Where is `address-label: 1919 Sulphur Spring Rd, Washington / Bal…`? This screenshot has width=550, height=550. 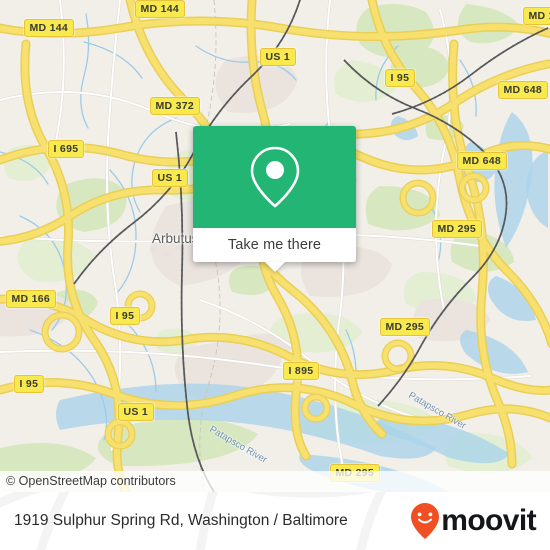
address-label: 1919 Sulphur Spring Rd, Washington / Bal… is located at coordinates (181, 520).